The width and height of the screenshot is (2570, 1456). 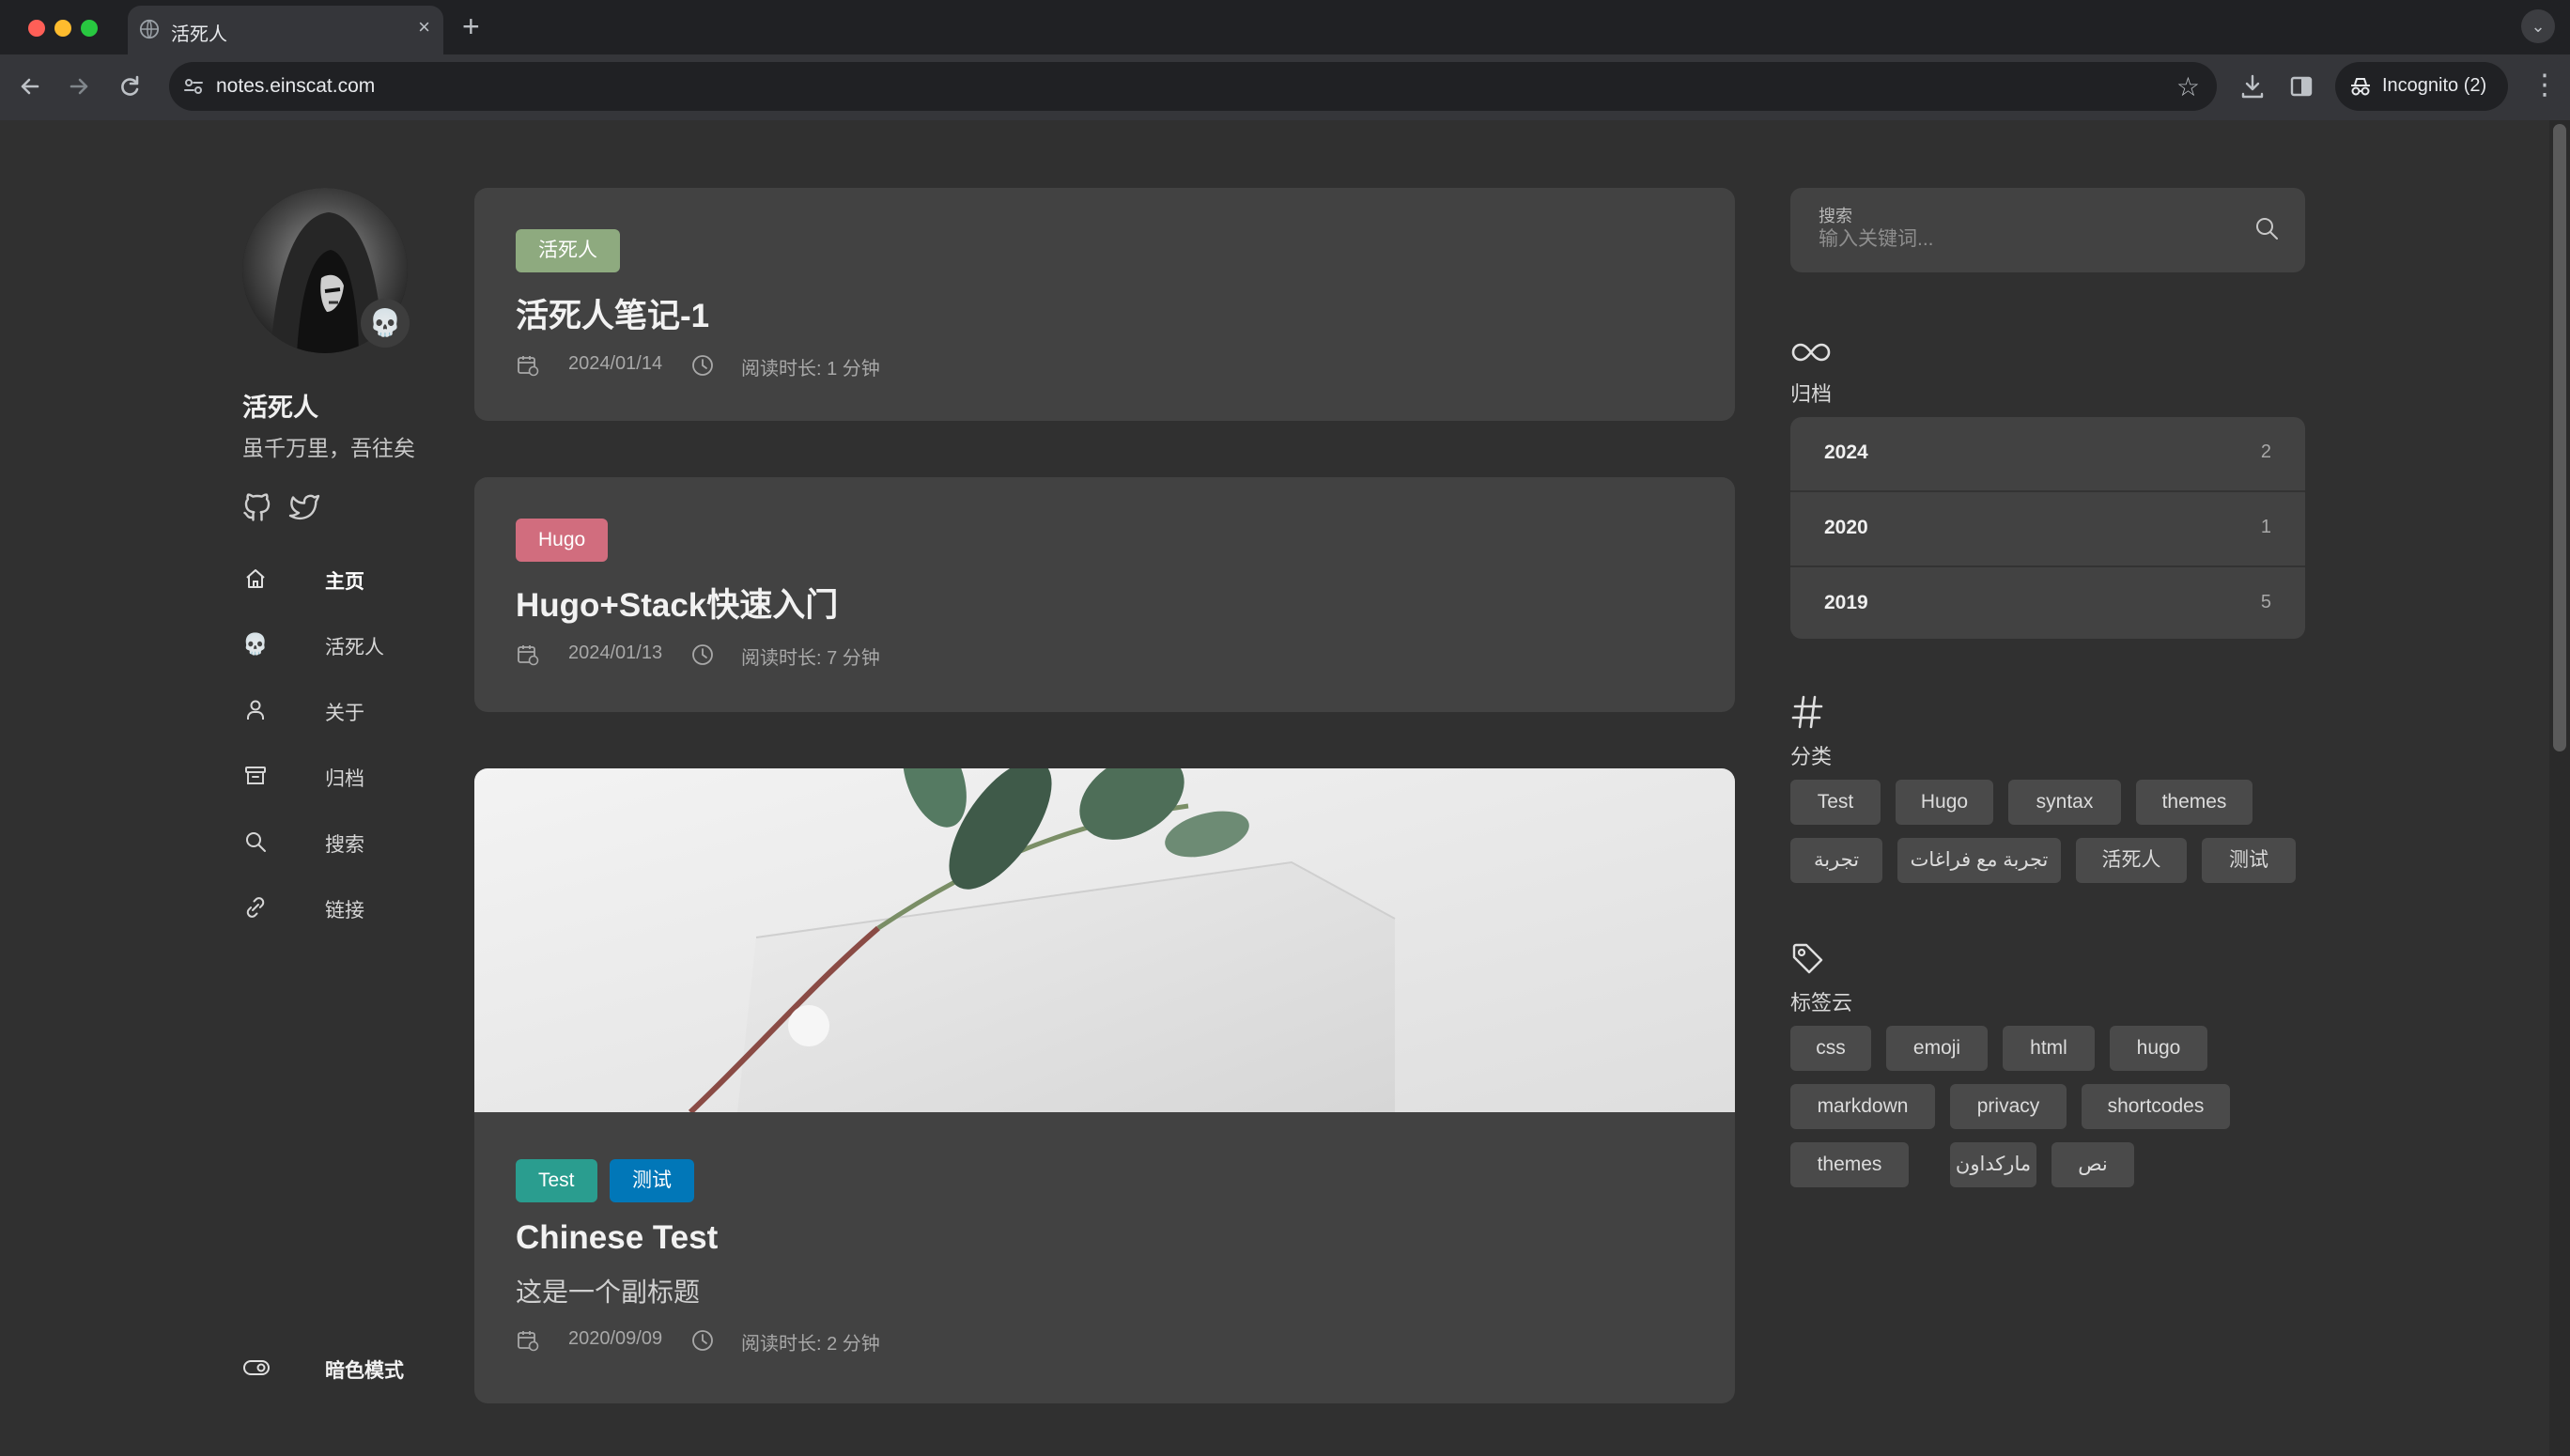 I want to click on tag-cloud-item: html, so click(x=2049, y=1048).